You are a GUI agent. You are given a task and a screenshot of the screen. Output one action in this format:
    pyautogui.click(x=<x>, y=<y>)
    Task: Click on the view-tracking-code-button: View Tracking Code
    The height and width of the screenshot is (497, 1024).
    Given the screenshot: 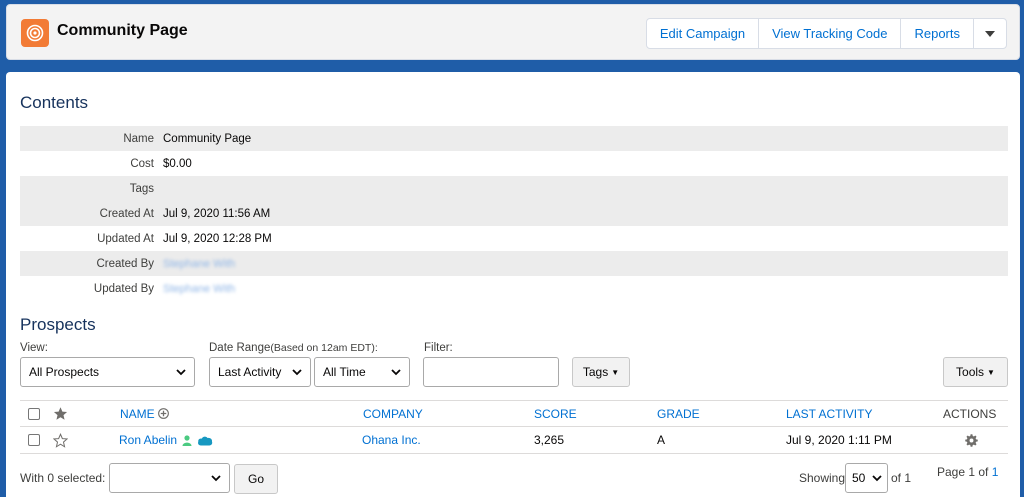 What is the action you would take?
    pyautogui.click(x=830, y=33)
    